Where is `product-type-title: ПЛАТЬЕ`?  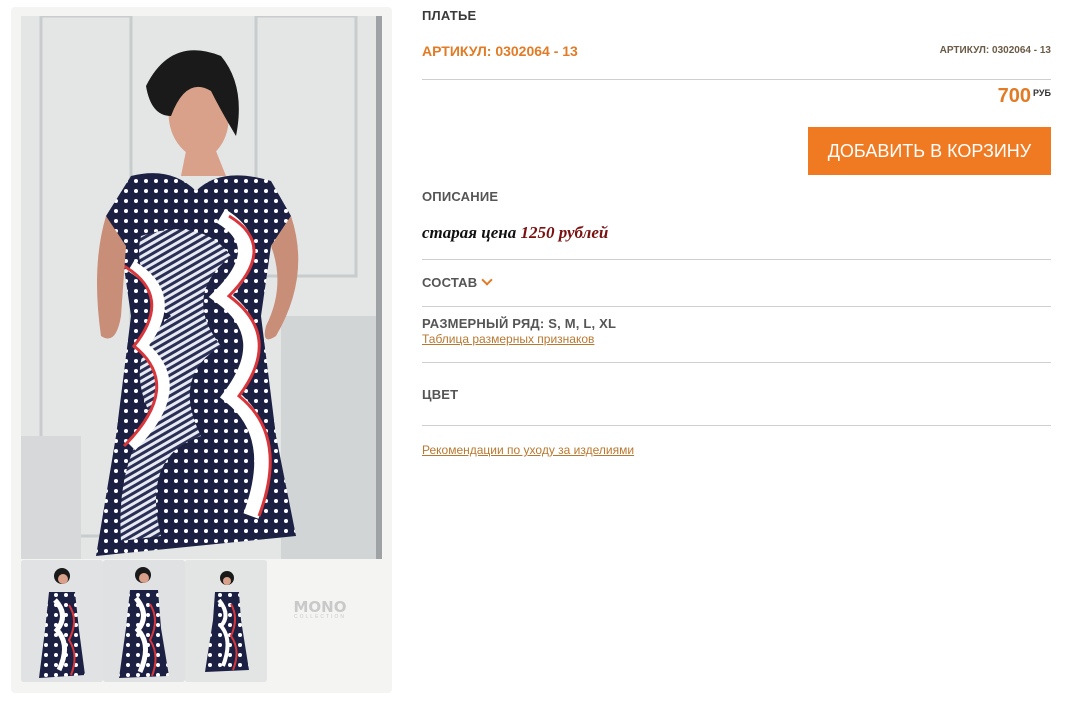 product-type-title: ПЛАТЬЕ is located at coordinates (449, 15).